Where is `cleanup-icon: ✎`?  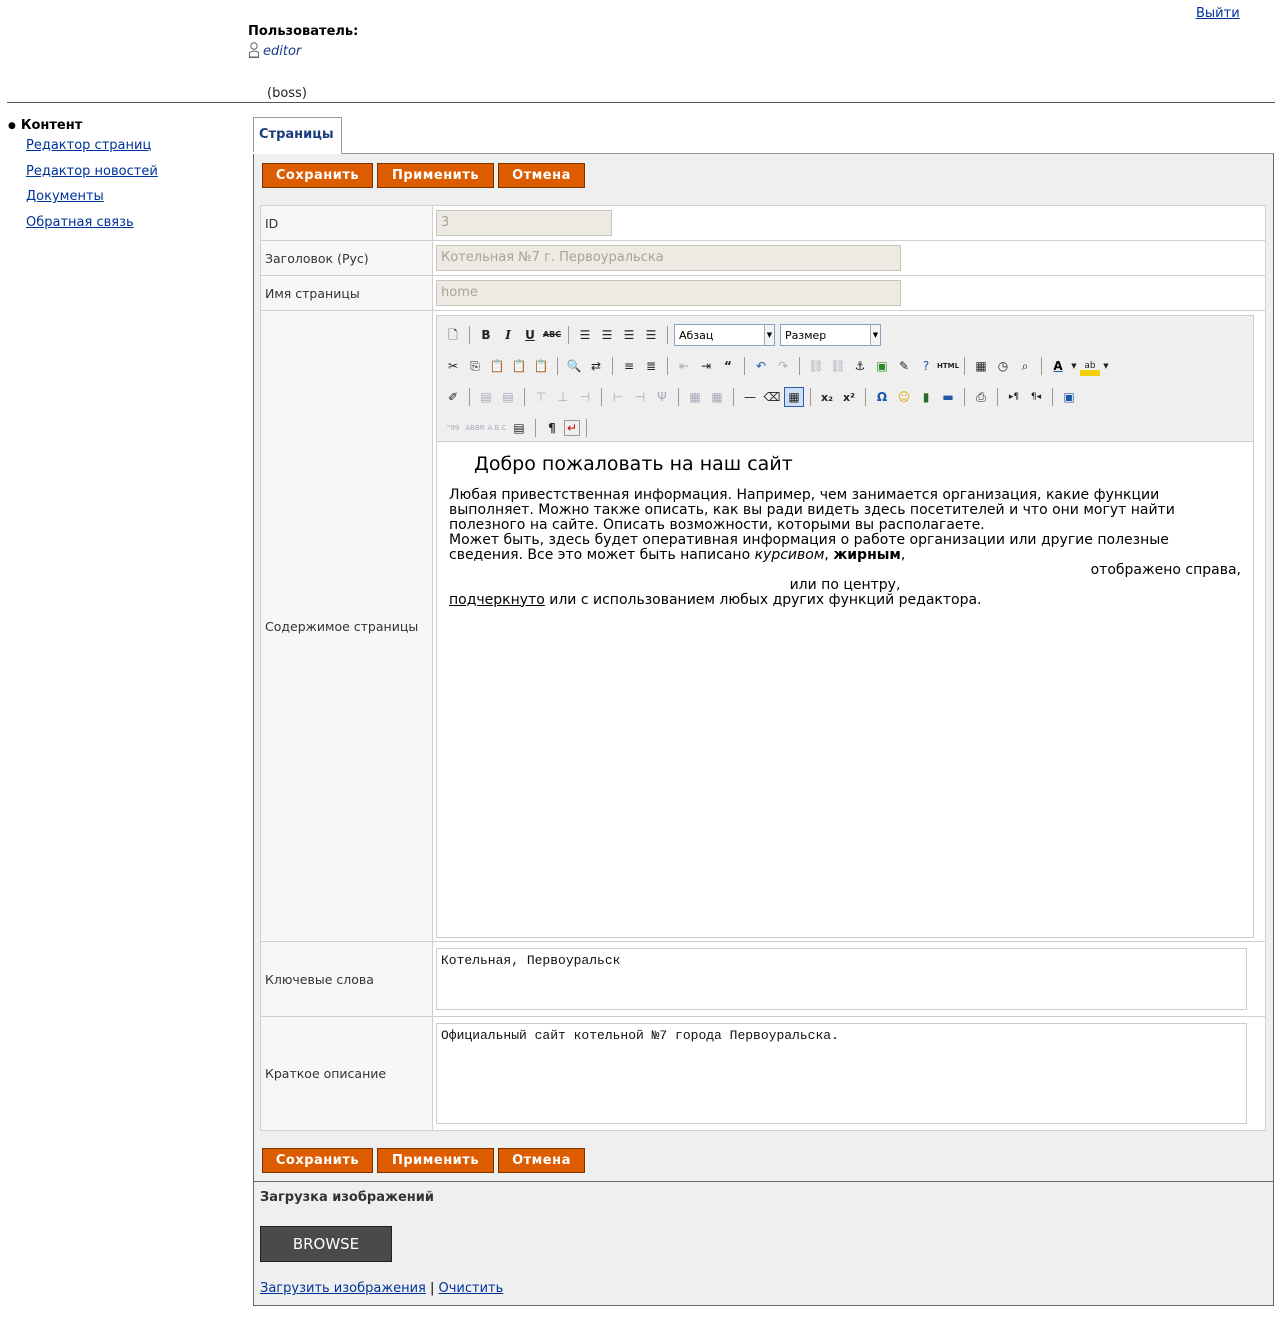 cleanup-icon: ✎ is located at coordinates (904, 366).